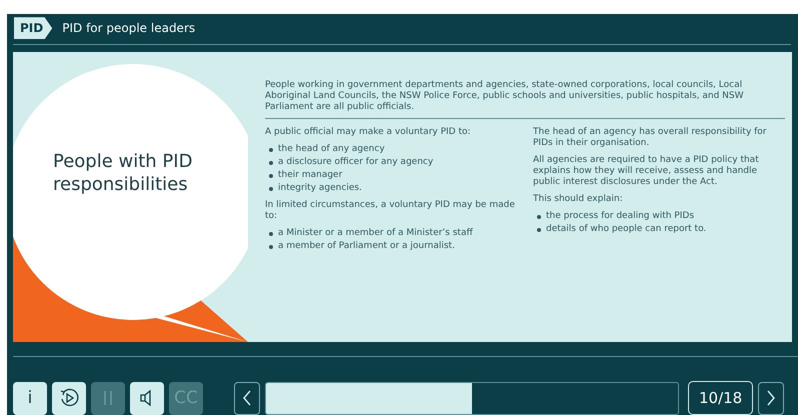 The image size is (798, 415). What do you see at coordinates (505, 97) in the screenshot?
I see `intro-paragraph: People working in government departments and agencies, state-owned corporations, local councils, Local Aboriginal Land Councils, the NSW Police Force, public schools and universities, public hospitals, and NSW Parliament are all public officials.` at bounding box center [505, 97].